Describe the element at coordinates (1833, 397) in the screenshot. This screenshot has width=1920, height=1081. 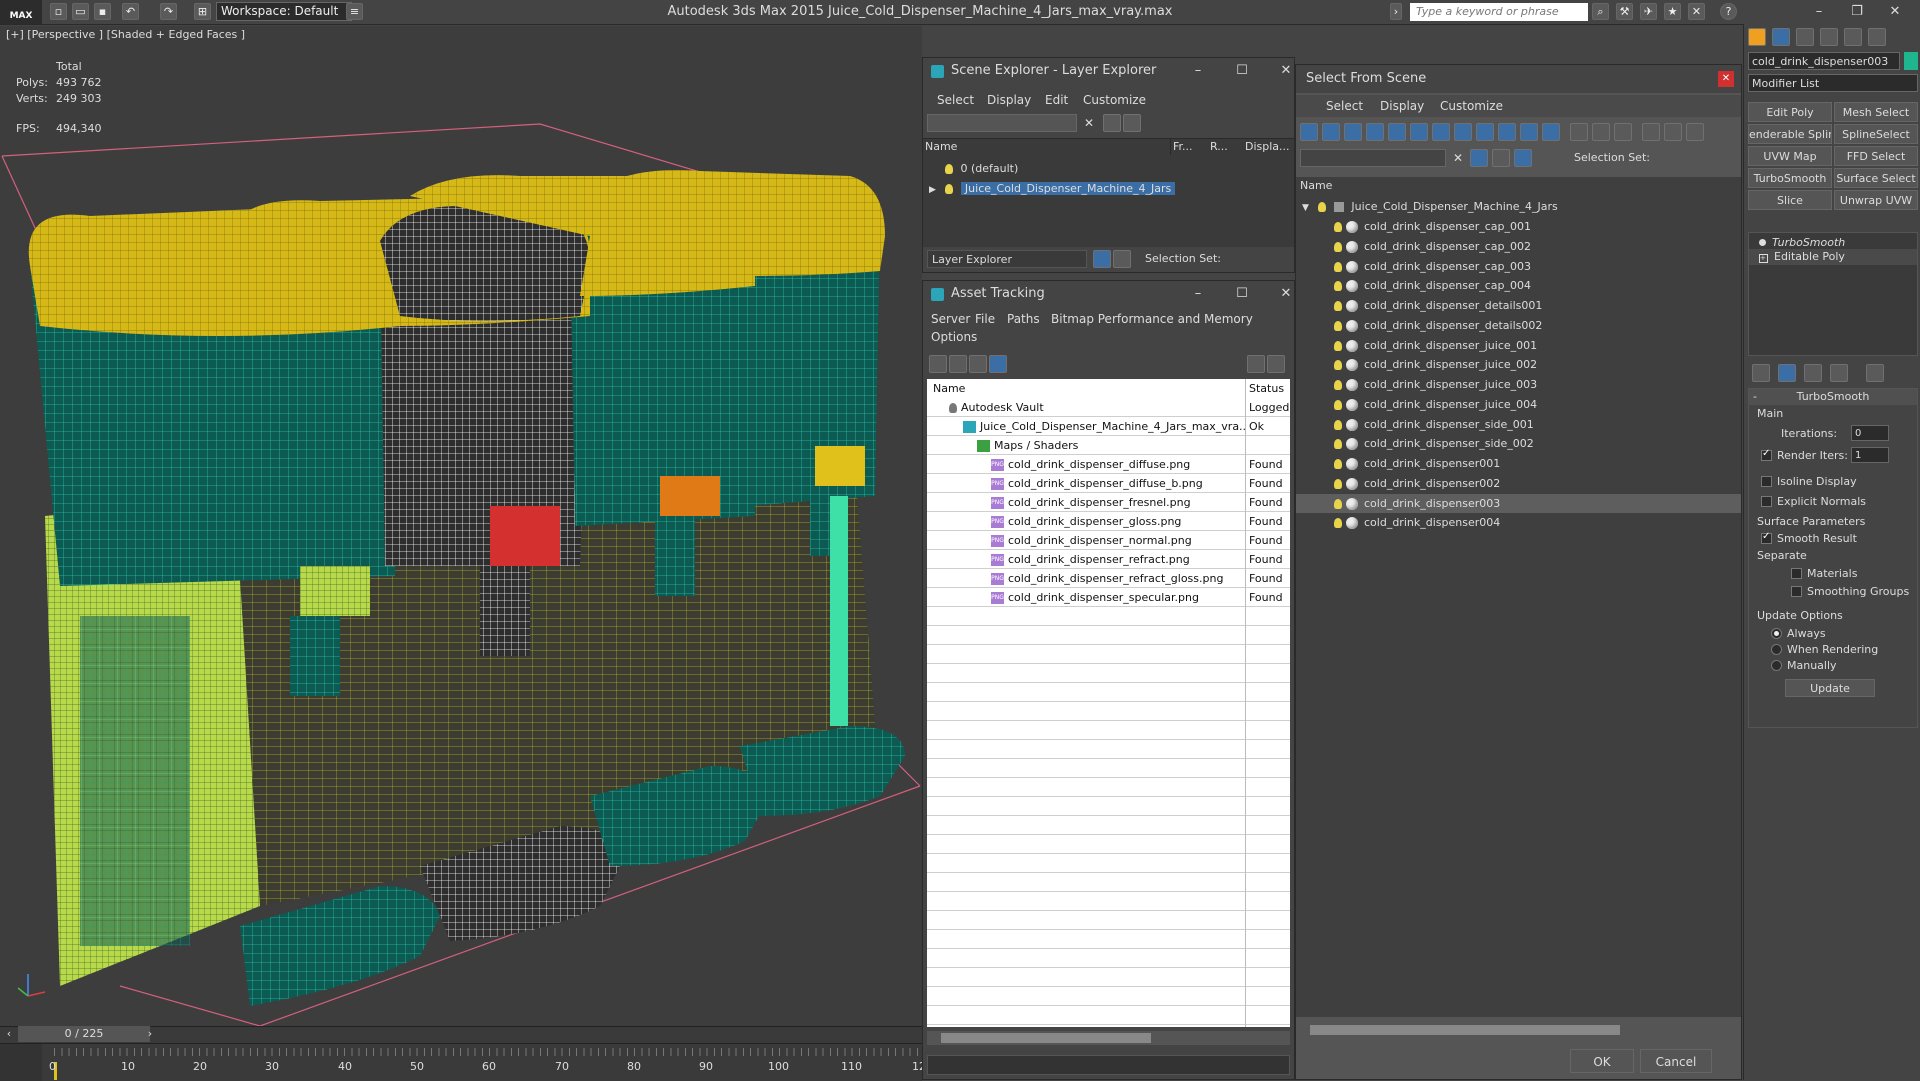
I see `rollout-title: TurboSmooth` at that location.